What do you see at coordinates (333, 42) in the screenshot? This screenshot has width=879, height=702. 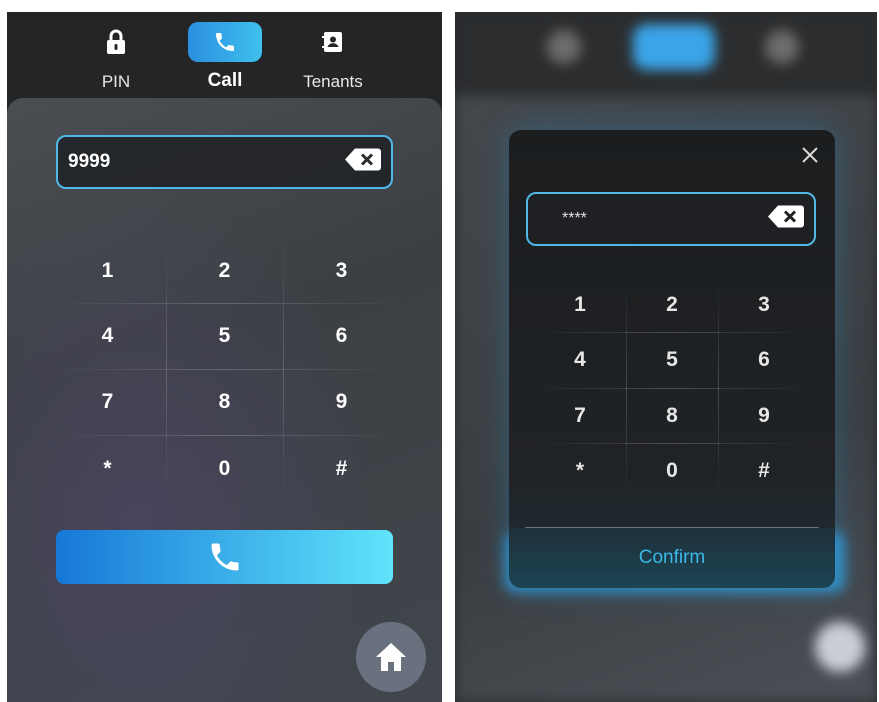 I see `contacts-icon` at bounding box center [333, 42].